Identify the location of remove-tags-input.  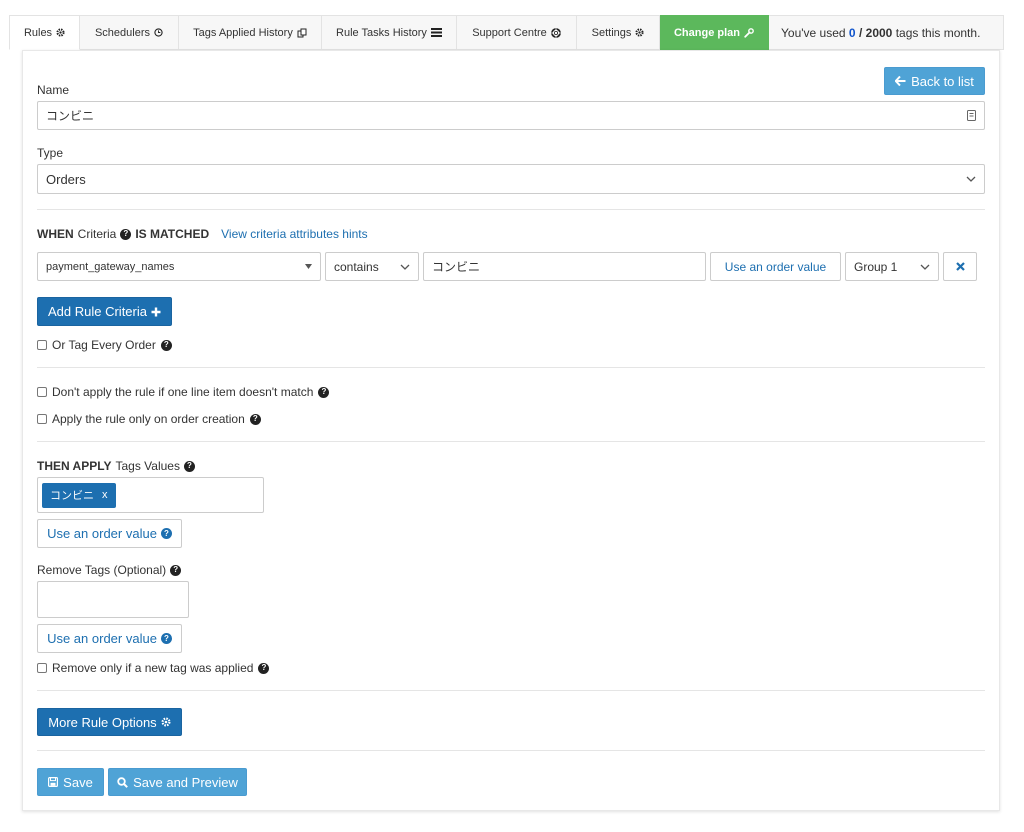
(113, 599).